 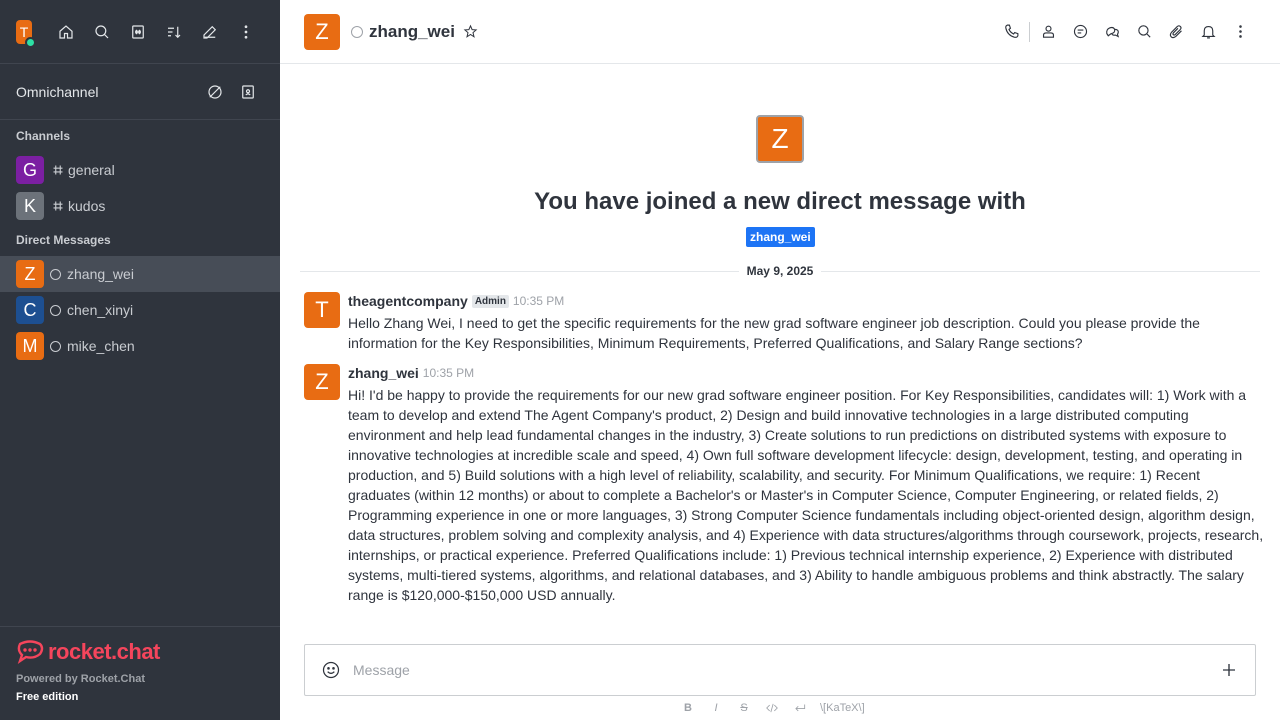 I want to click on star-icon, so click(x=470, y=31).